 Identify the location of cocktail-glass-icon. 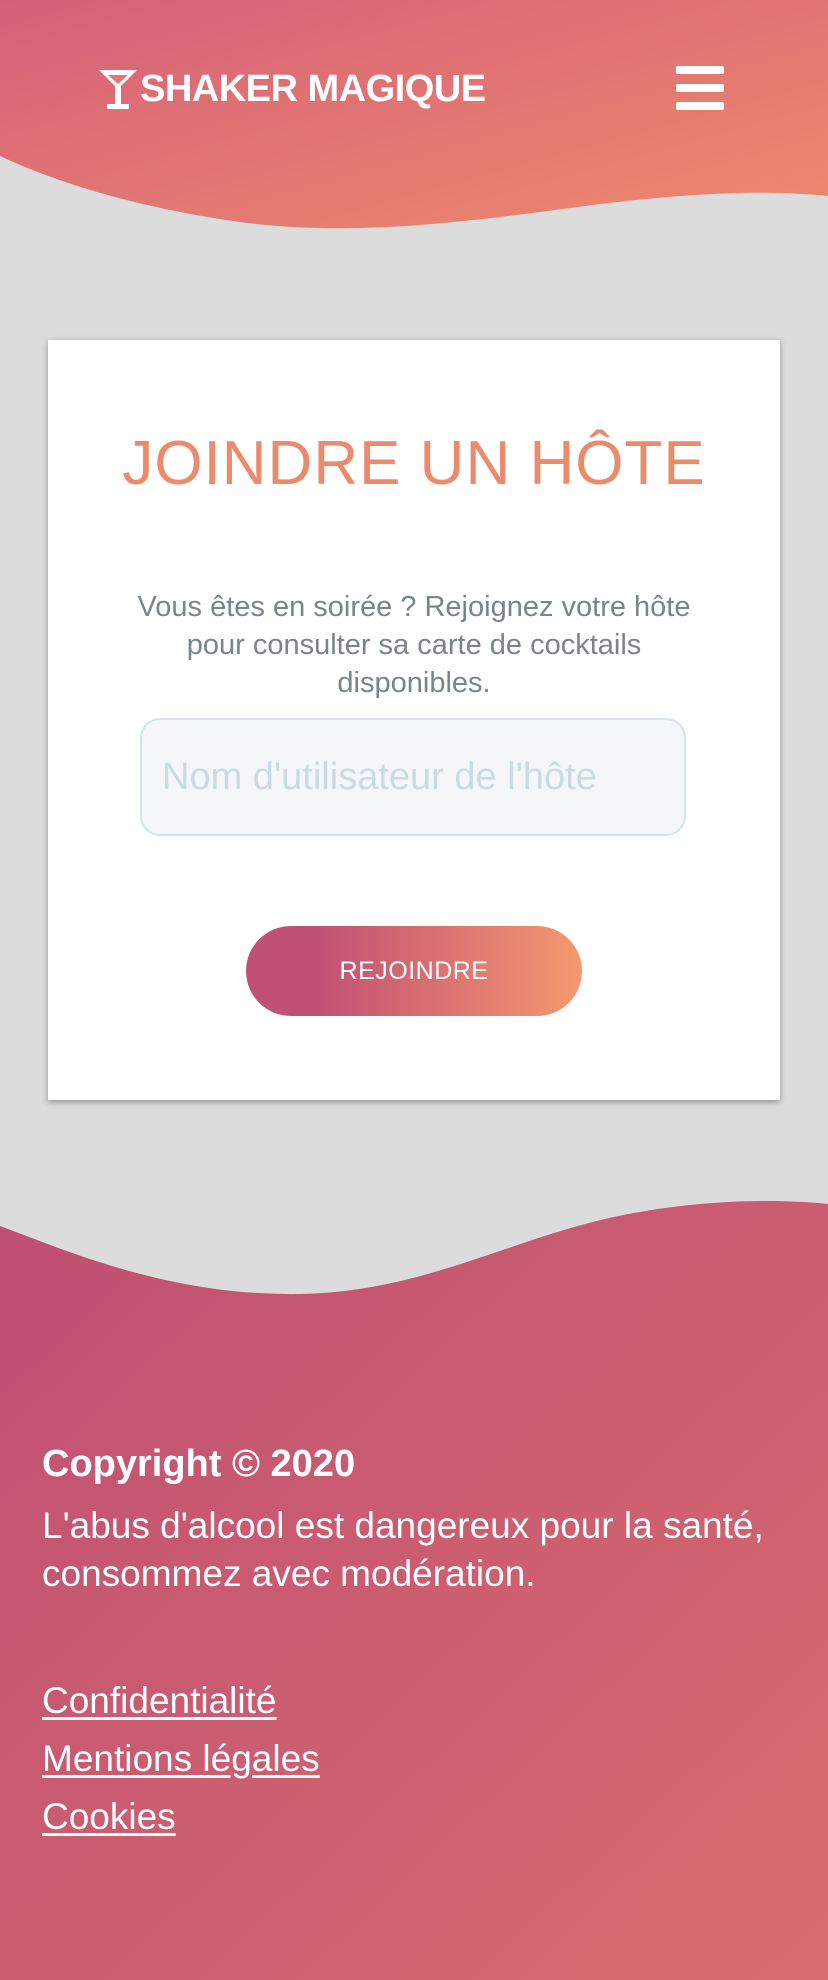
(118, 89).